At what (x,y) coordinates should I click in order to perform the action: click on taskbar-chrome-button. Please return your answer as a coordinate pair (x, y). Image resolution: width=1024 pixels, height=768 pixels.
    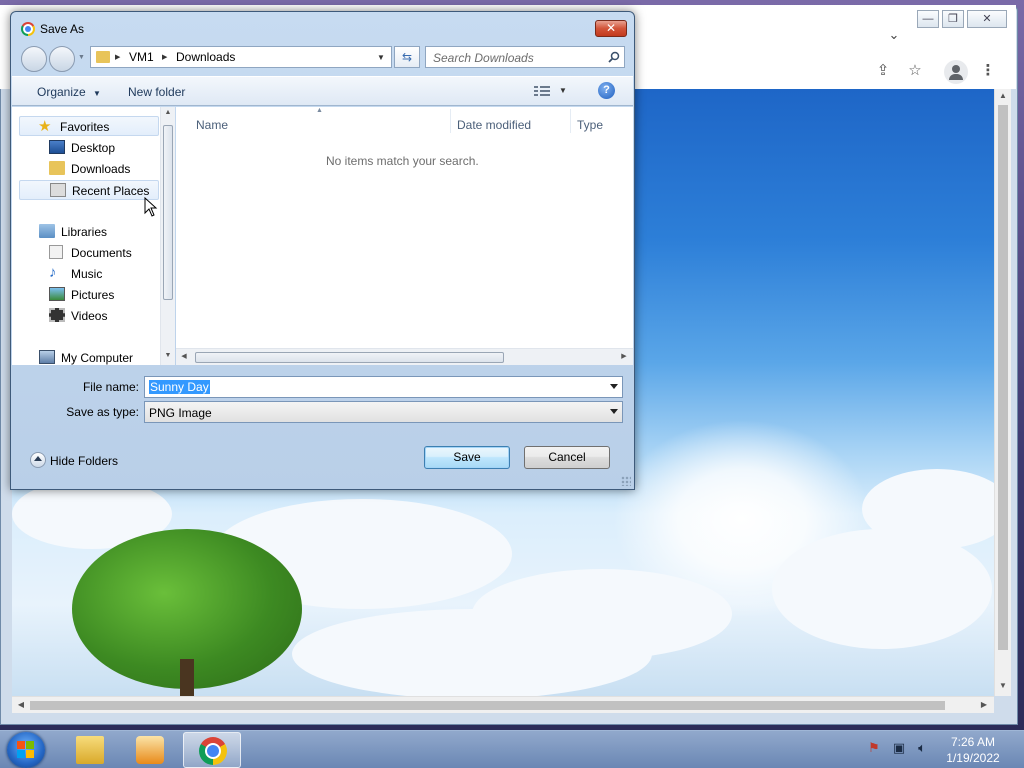
    Looking at the image, I should click on (212, 750).